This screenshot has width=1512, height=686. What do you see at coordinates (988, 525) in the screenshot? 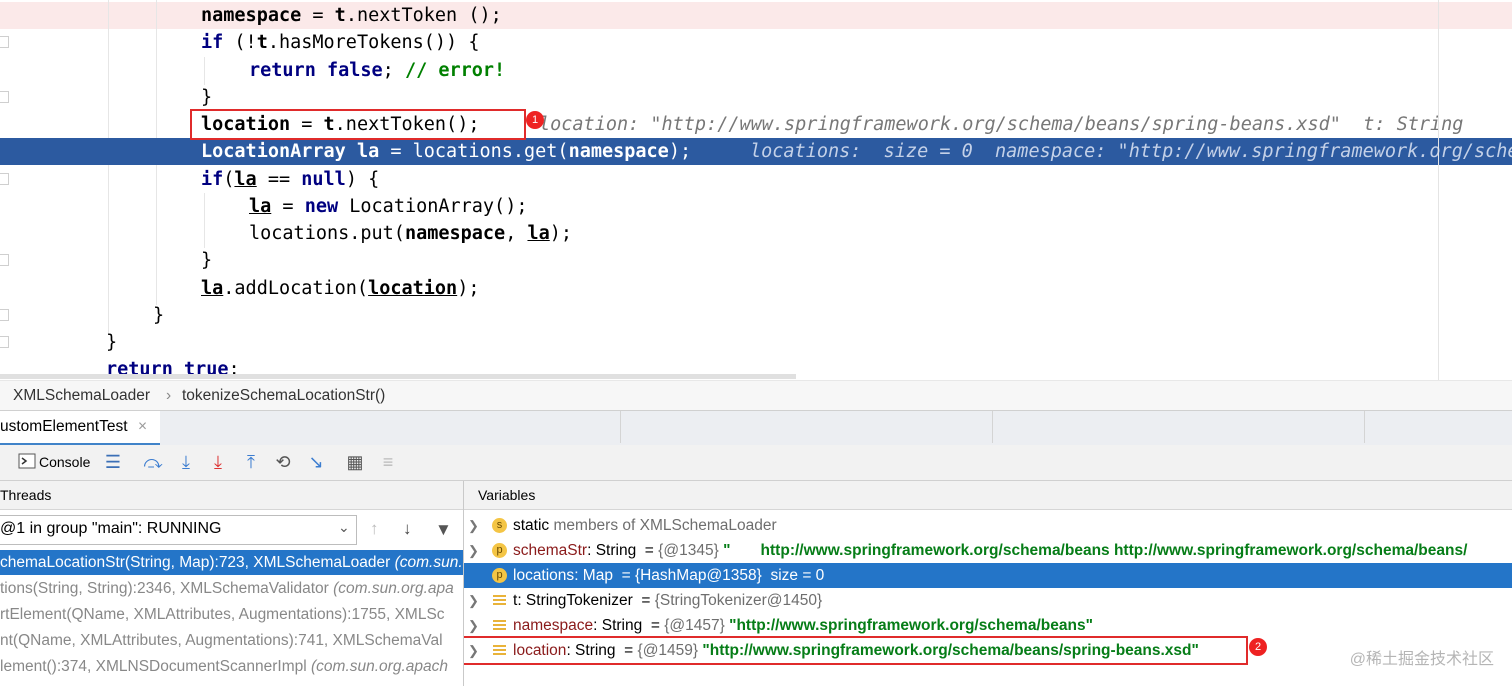
I see `variable-row-static: ❯ s static members of XMLSchemaLoader` at bounding box center [988, 525].